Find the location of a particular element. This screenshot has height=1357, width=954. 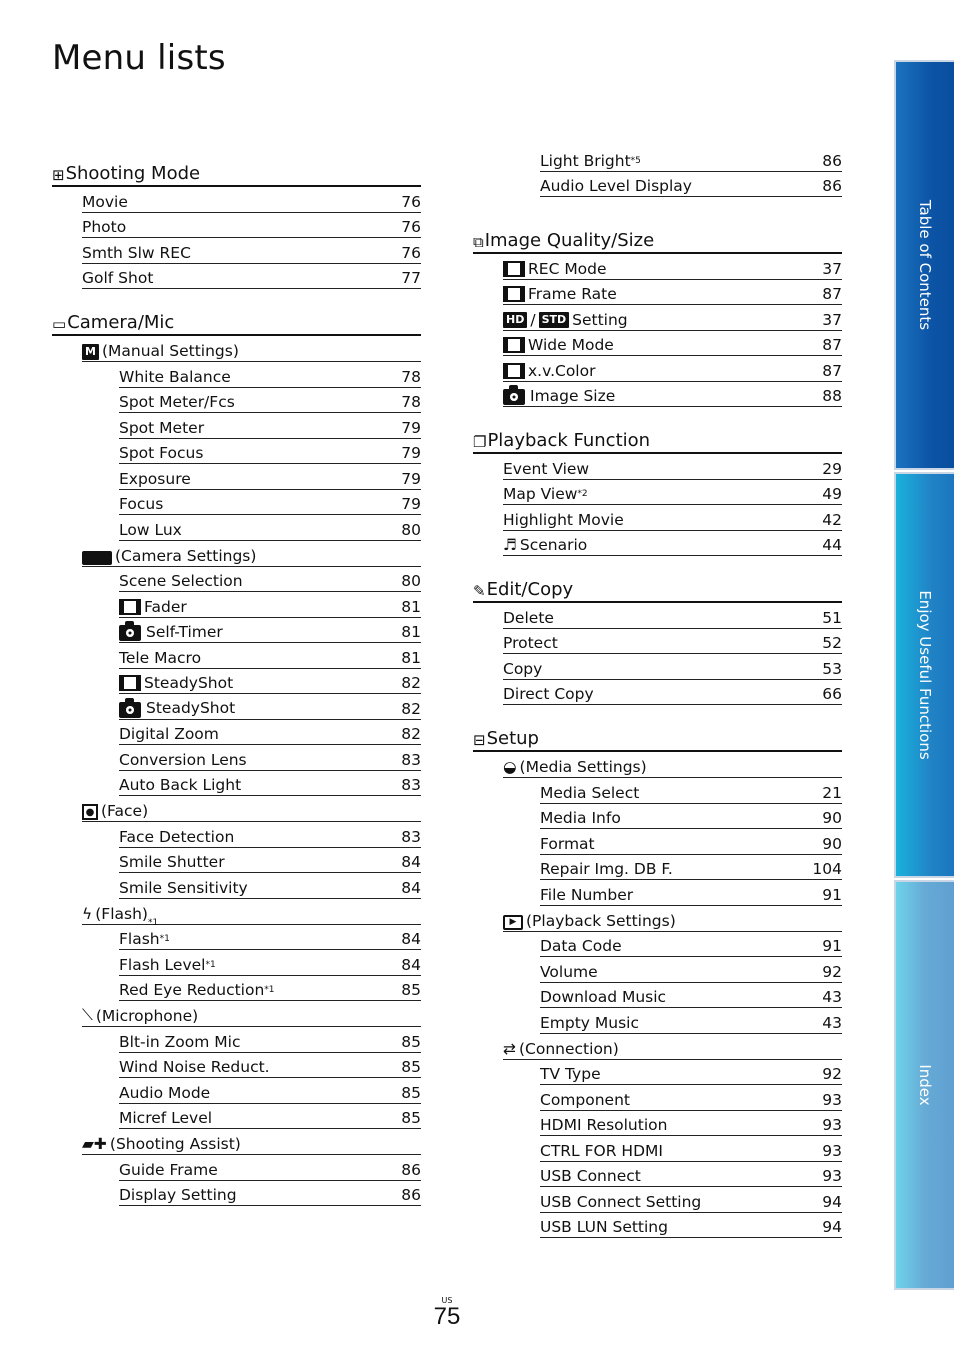

subsection-flash: ϟ (Flash) *1 is located at coordinates (251, 913).